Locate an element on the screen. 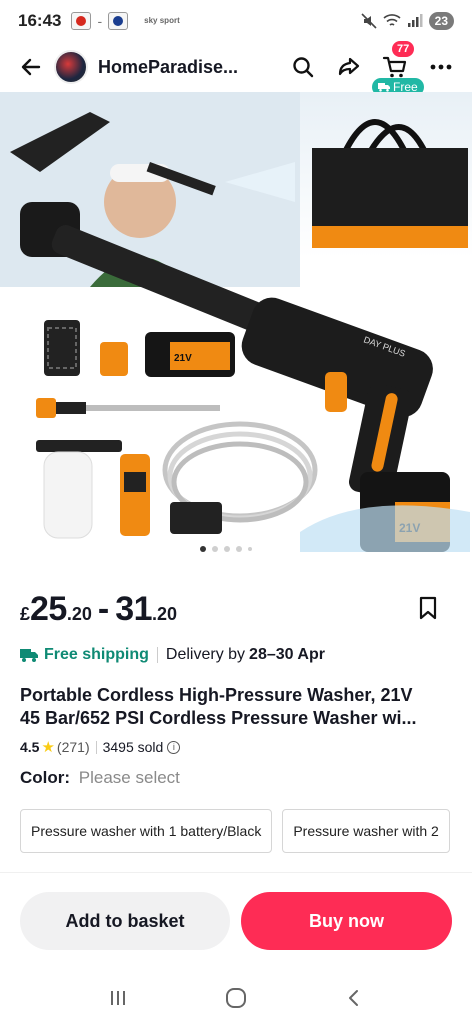 The height and width of the screenshot is (1024, 472). newcastle-notification-icon is located at coordinates (118, 21).